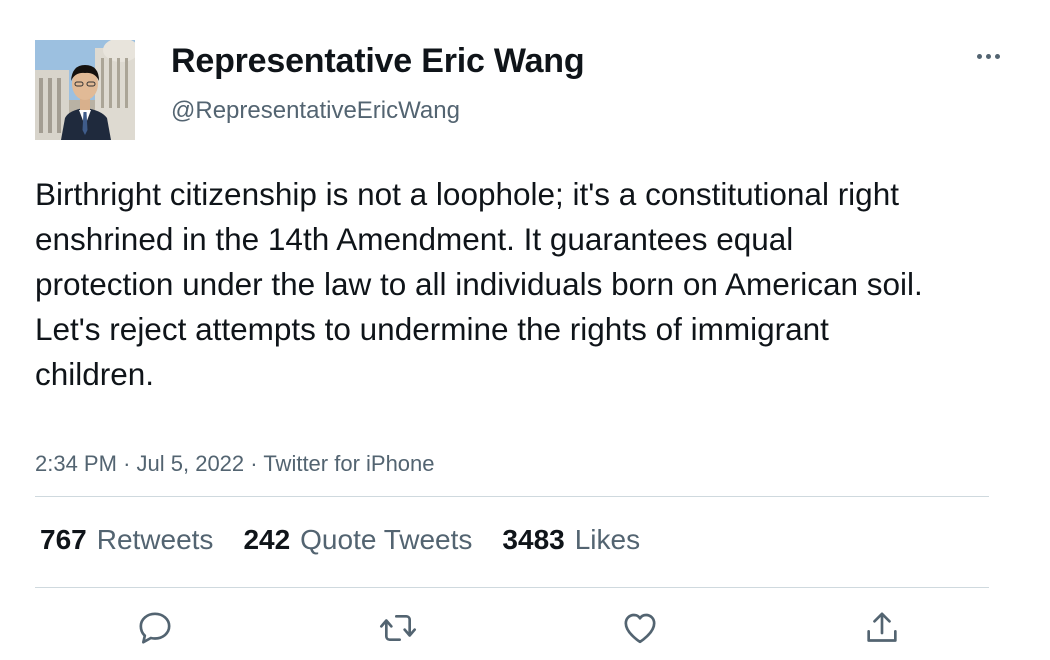 The image size is (1050, 660). I want to click on engagement-stats: 767 Retweets 242 Quote Tweets 3483 Likes, so click(355, 540).